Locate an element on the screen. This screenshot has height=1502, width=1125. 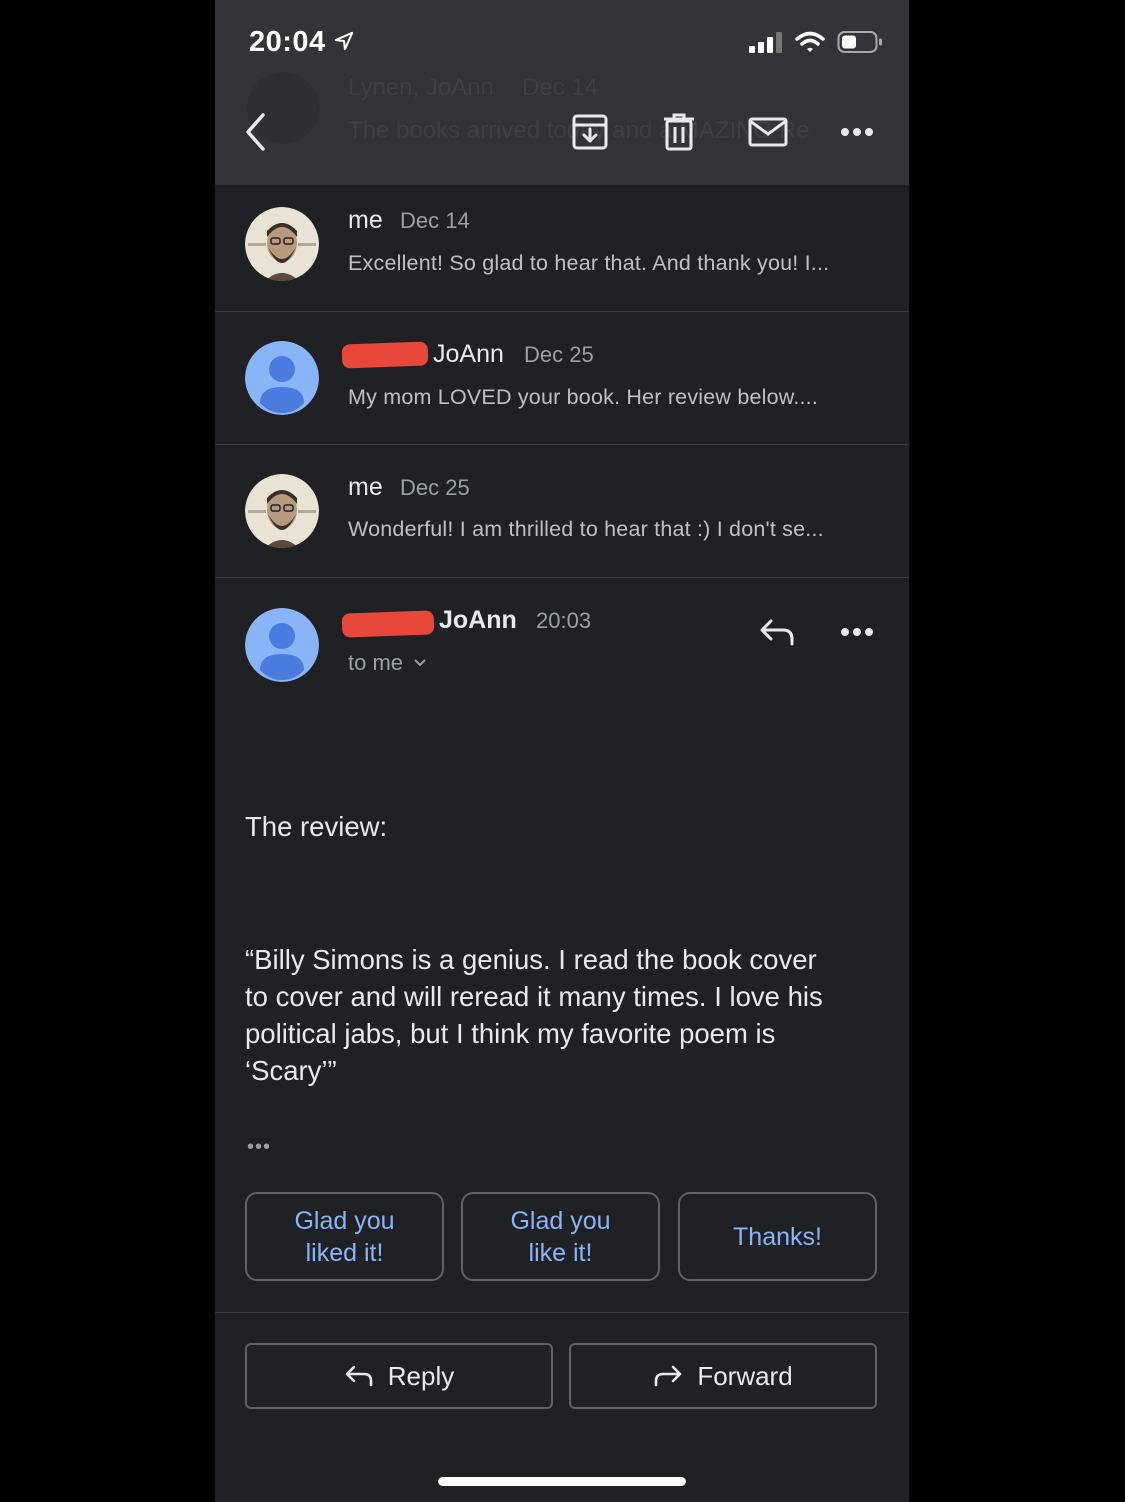
back-button is located at coordinates (257, 132).